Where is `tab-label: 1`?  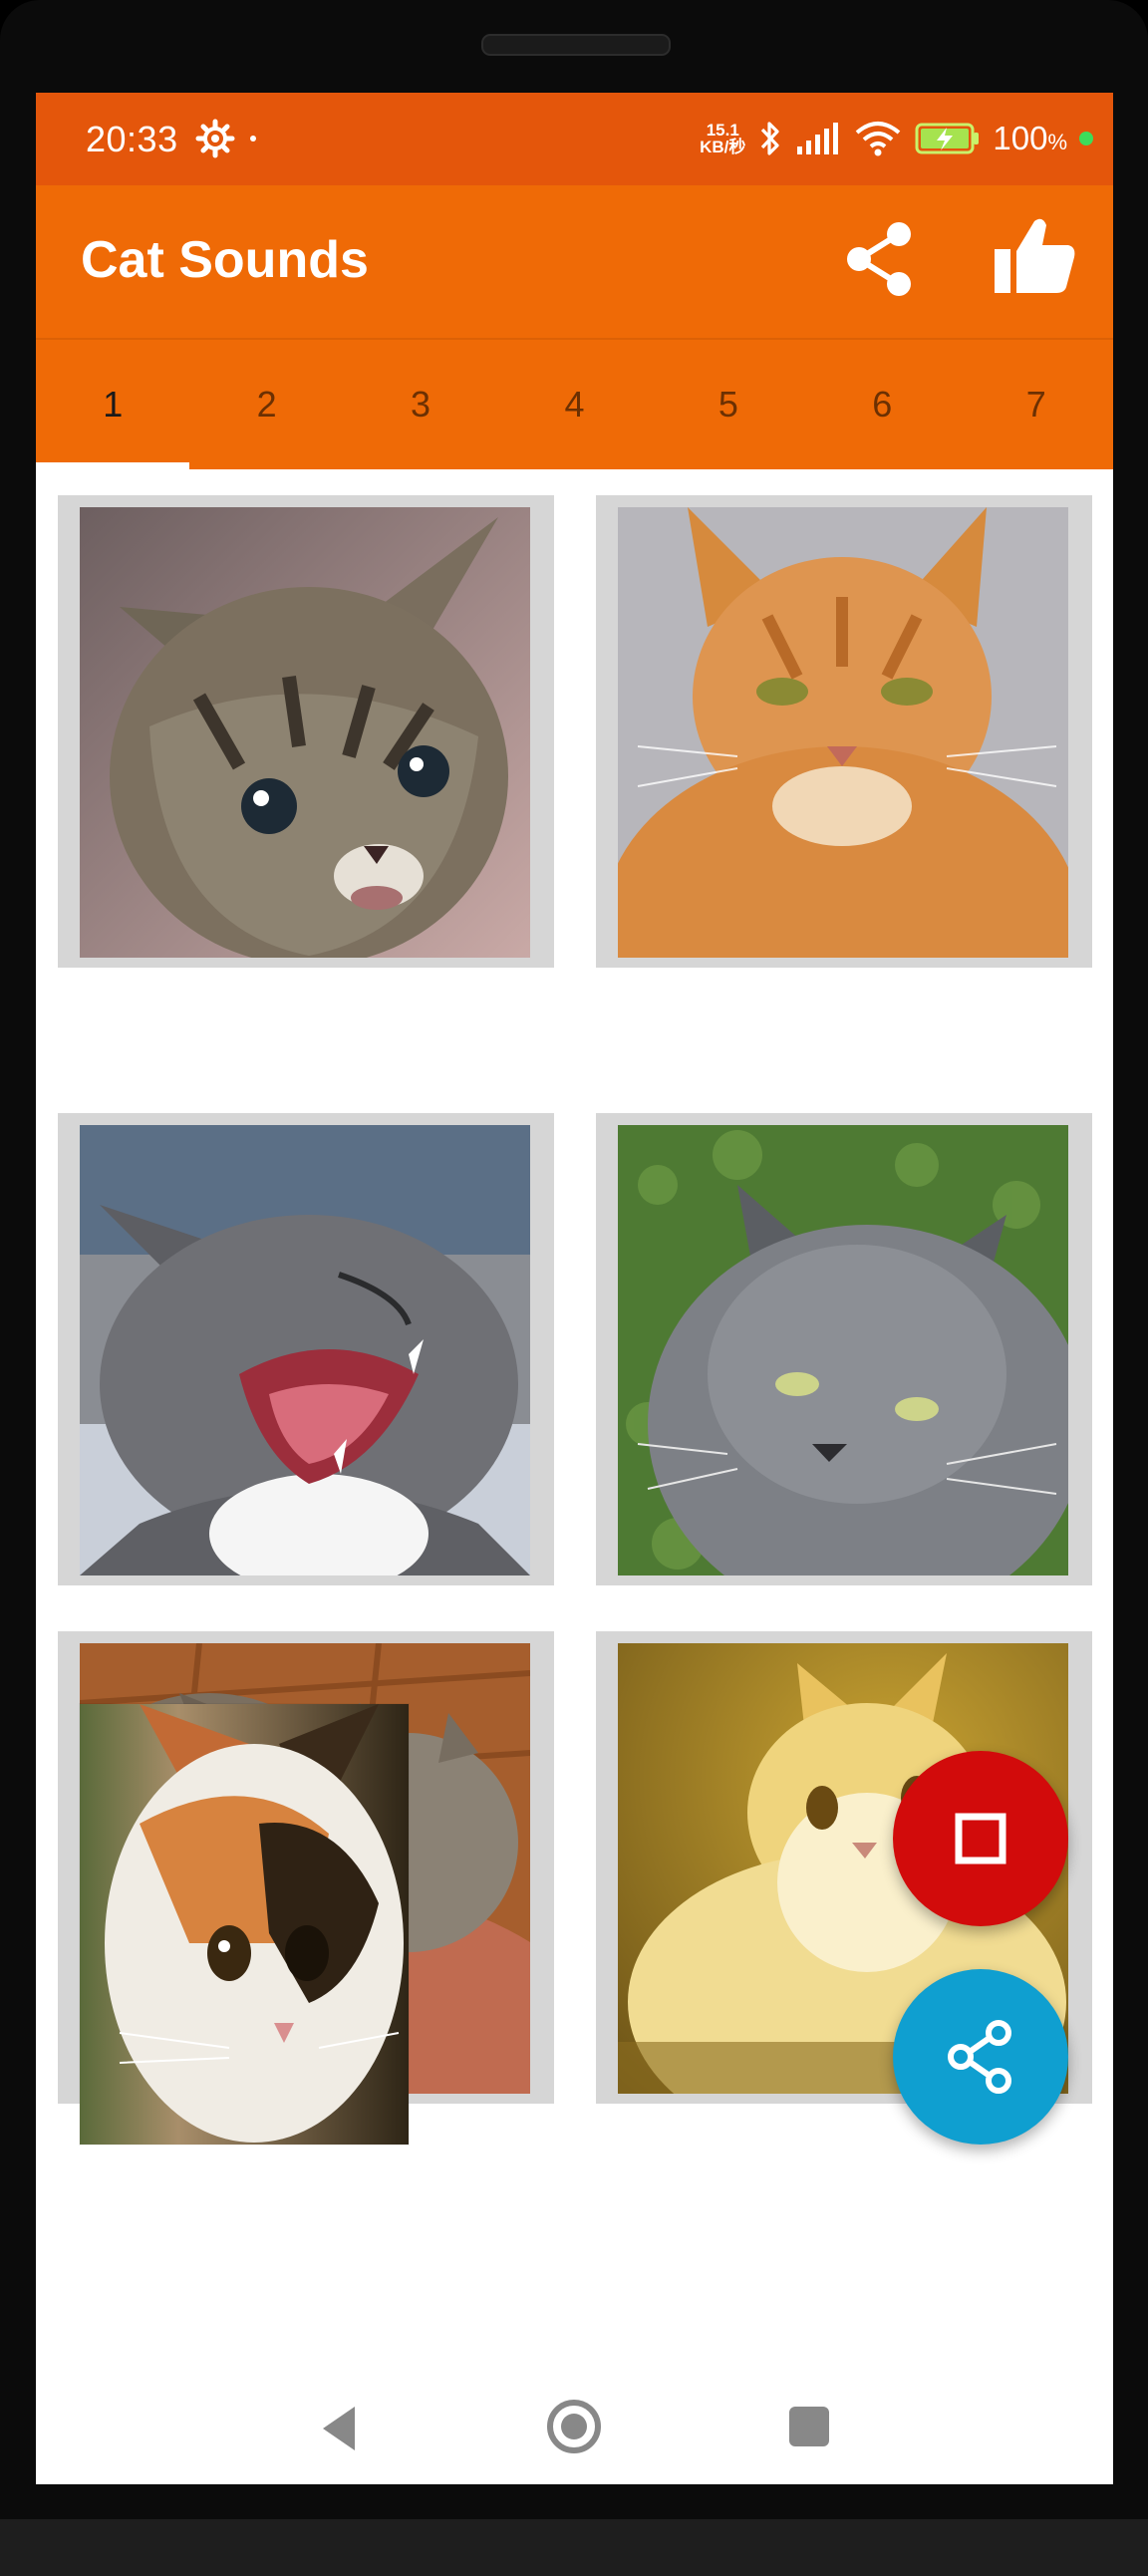
tab-label: 1 is located at coordinates (113, 404).